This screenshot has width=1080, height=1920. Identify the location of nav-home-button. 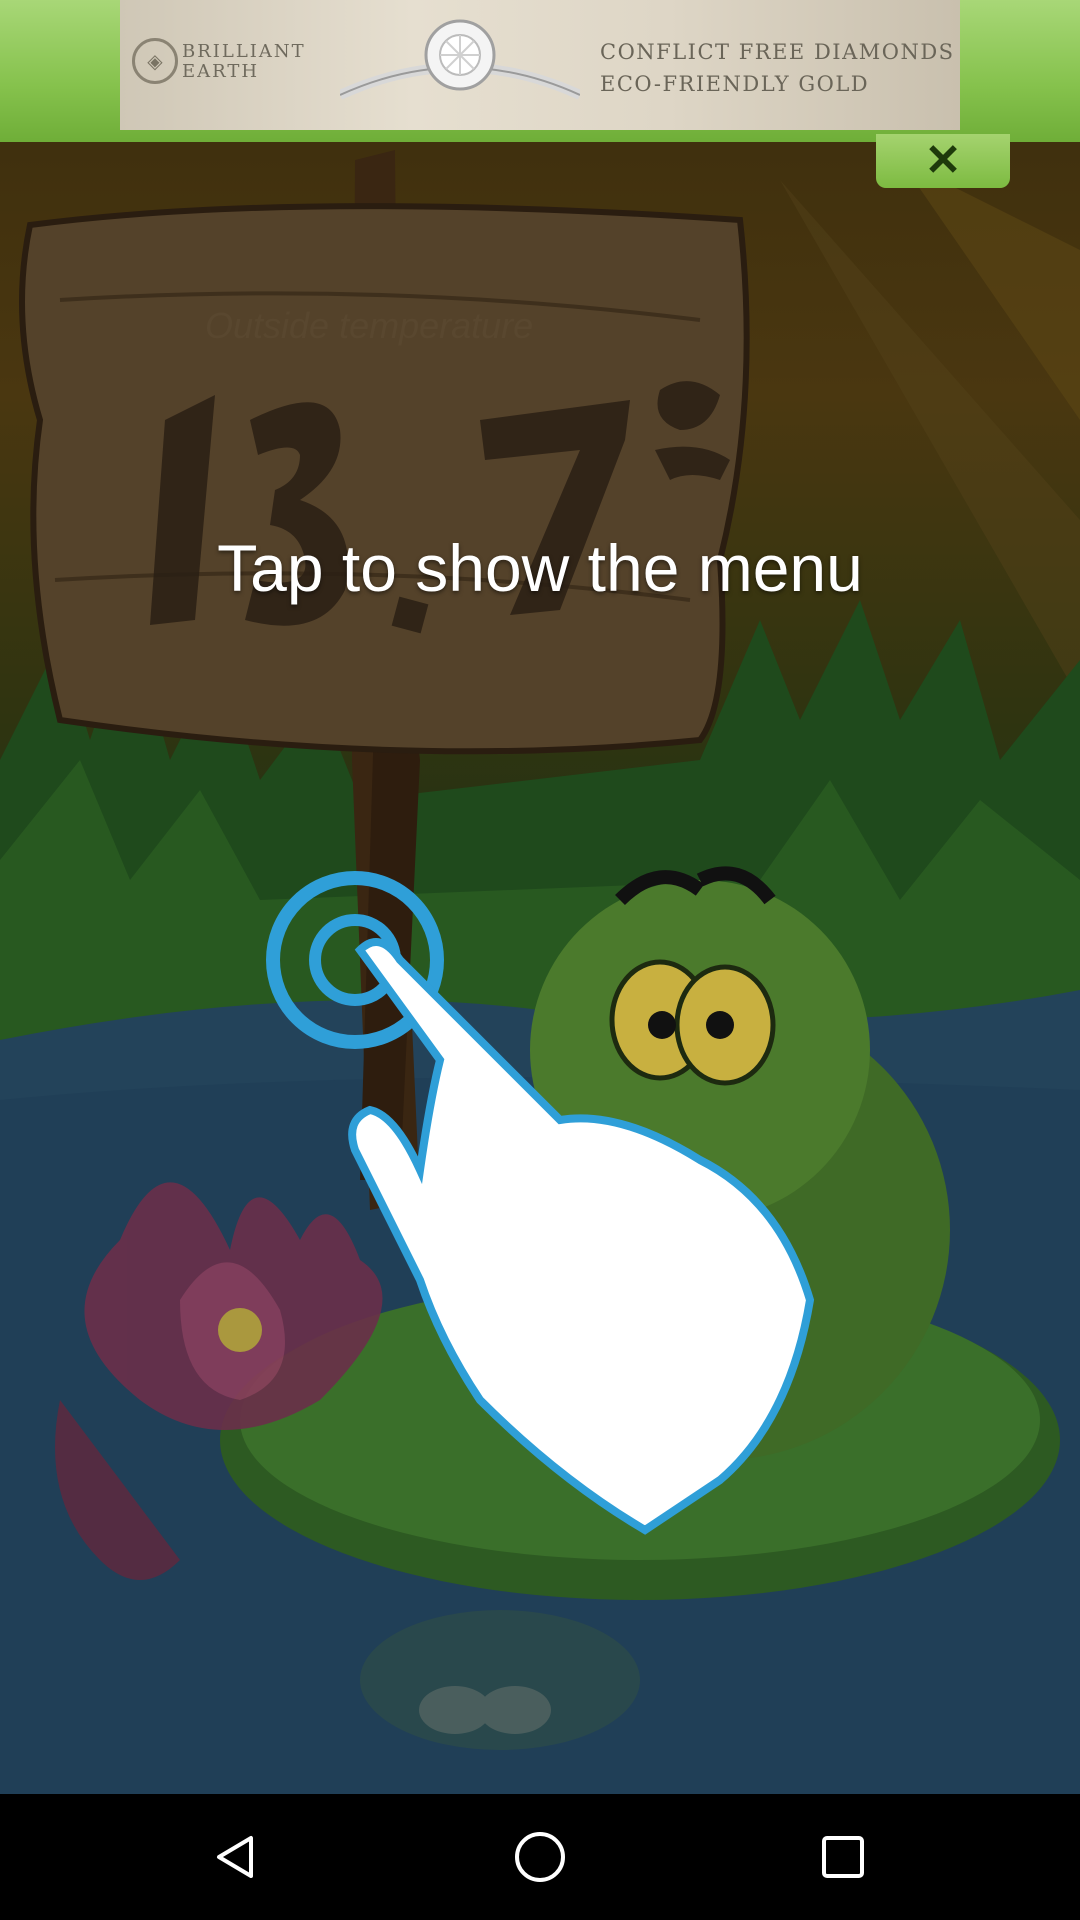
(540, 1857).